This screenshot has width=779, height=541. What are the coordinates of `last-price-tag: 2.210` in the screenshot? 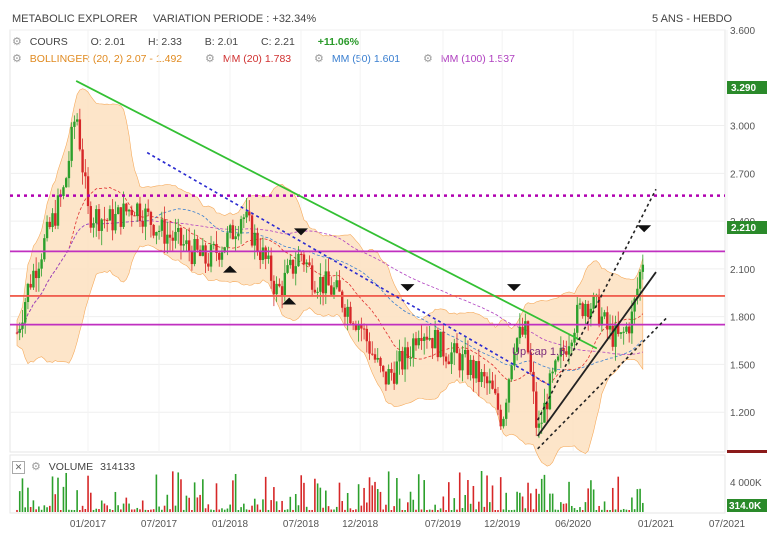 It's located at (743, 228).